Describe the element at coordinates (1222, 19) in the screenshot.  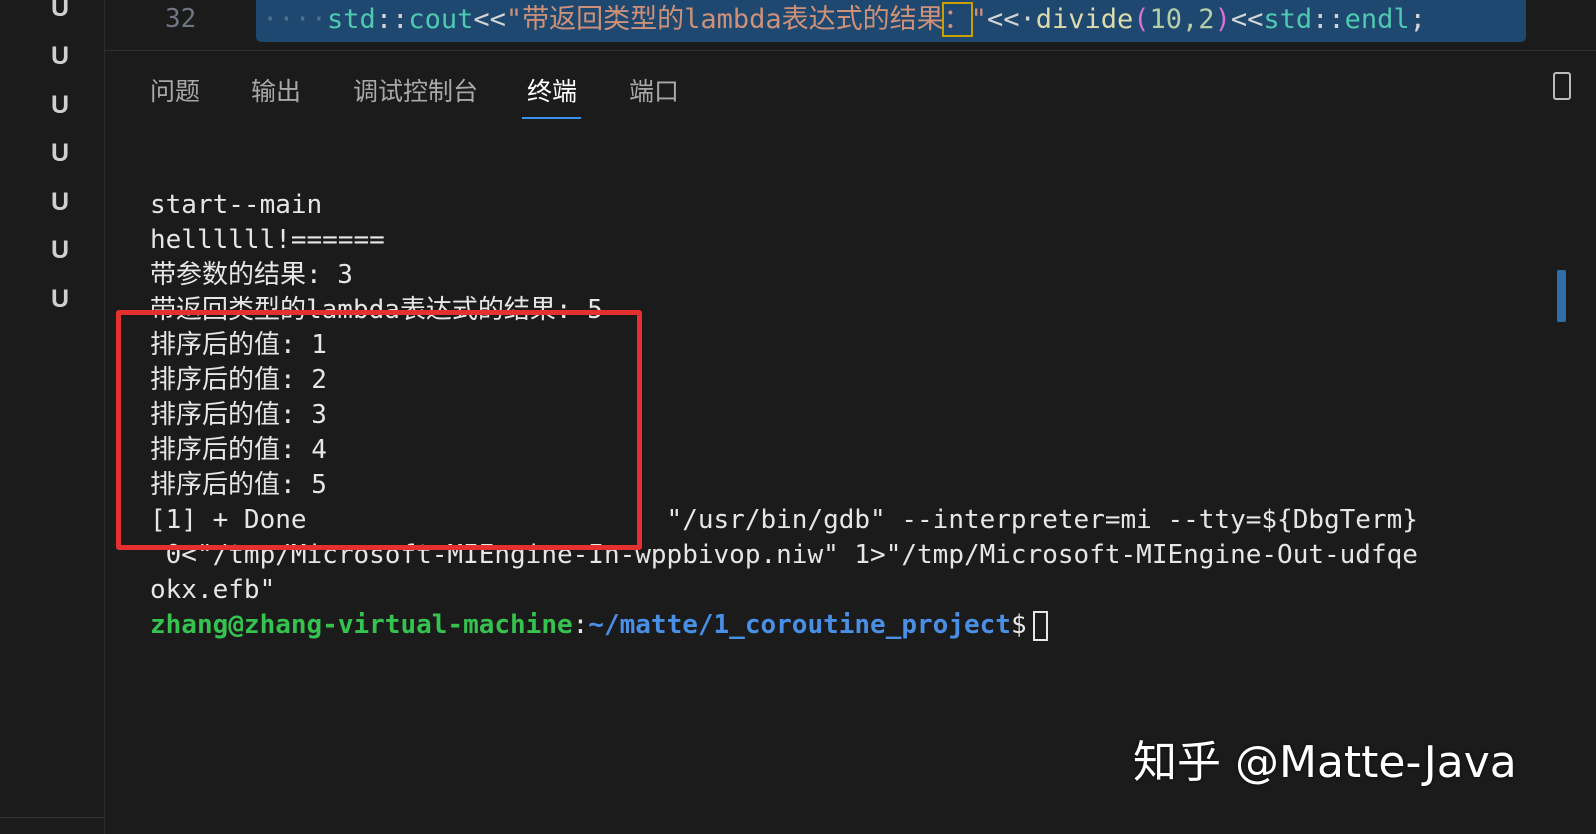
I see `code-paren: )` at that location.